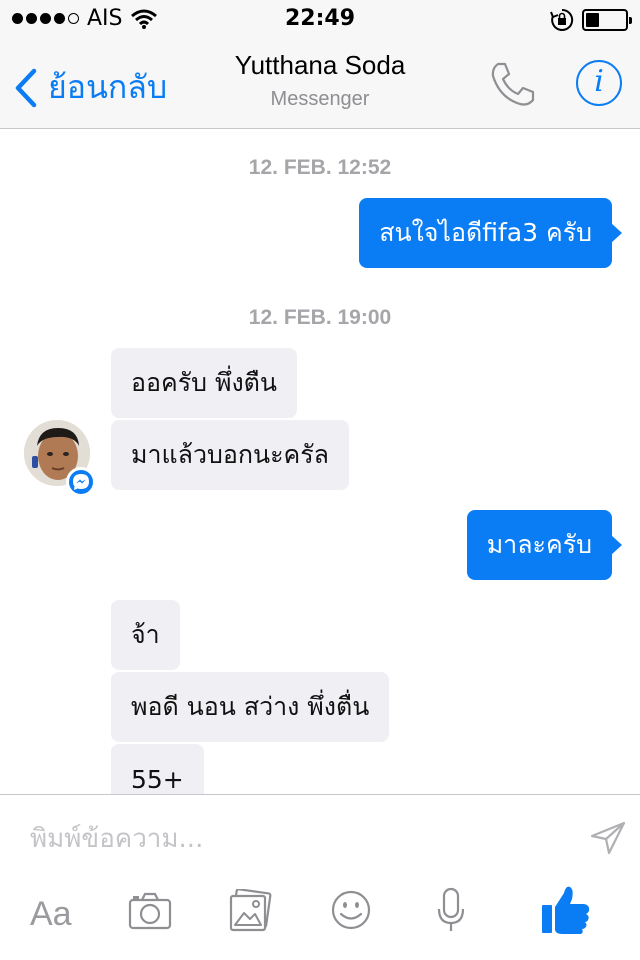  Describe the element at coordinates (485, 232) in the screenshot. I see `message-text: สนใจไอดีfifa3 ครับ` at that location.